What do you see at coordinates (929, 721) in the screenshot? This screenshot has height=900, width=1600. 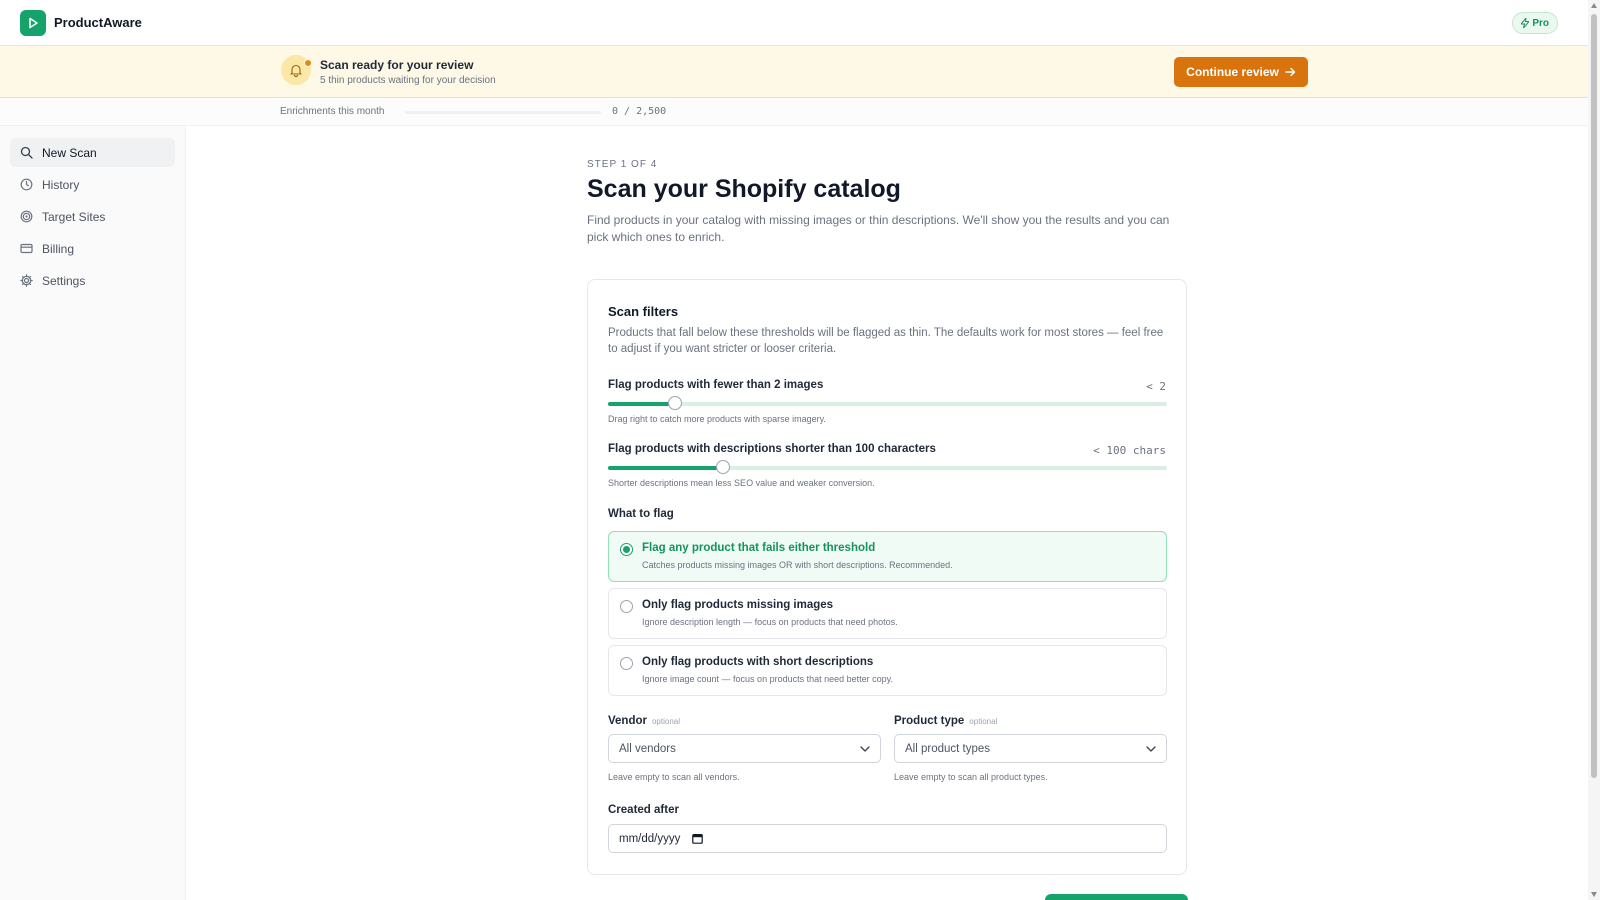 I see `product-type-label-text: Product type` at bounding box center [929, 721].